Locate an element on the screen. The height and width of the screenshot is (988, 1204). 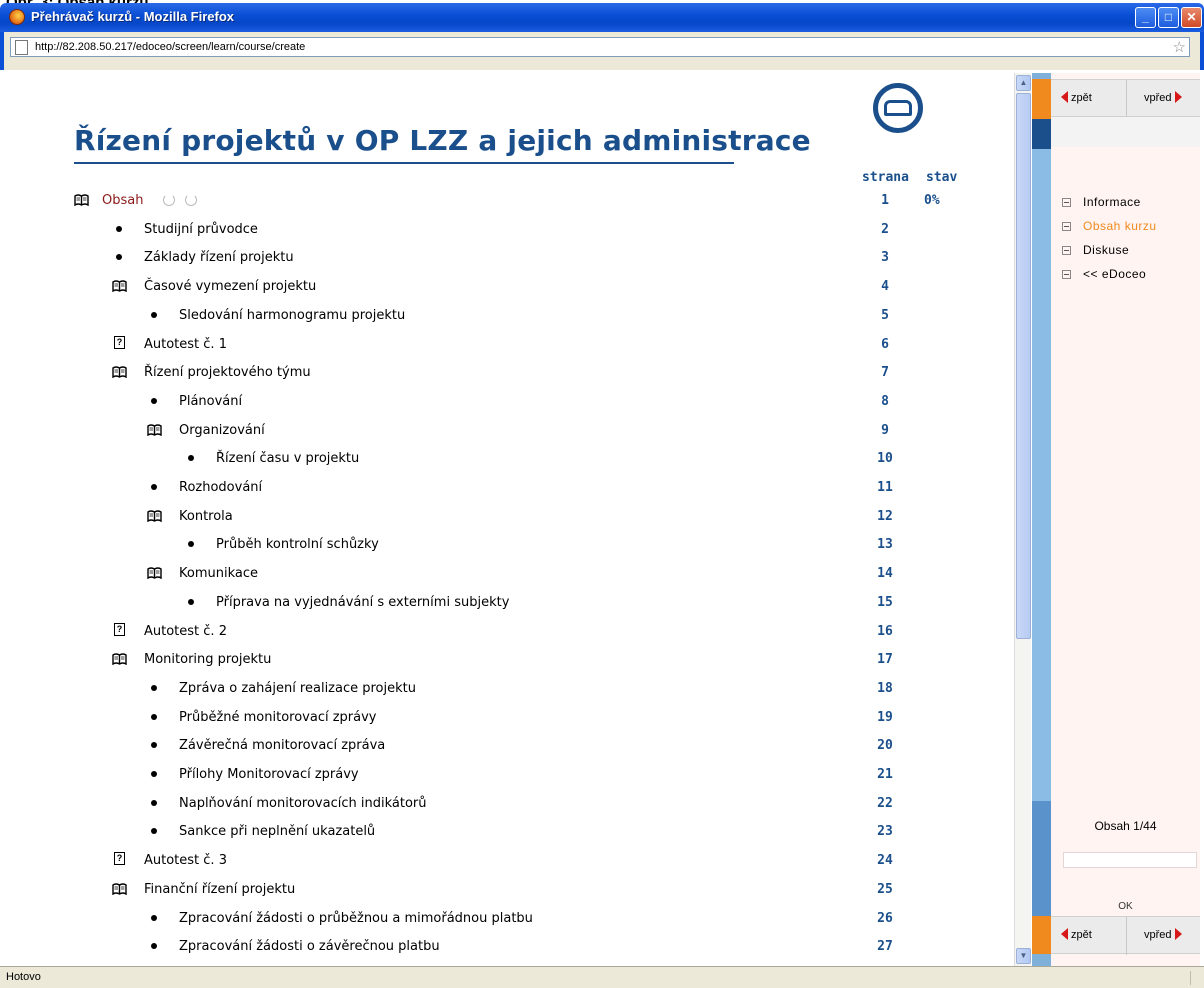
sidebar-menu-item: << eDoceo is located at coordinates (1104, 277).